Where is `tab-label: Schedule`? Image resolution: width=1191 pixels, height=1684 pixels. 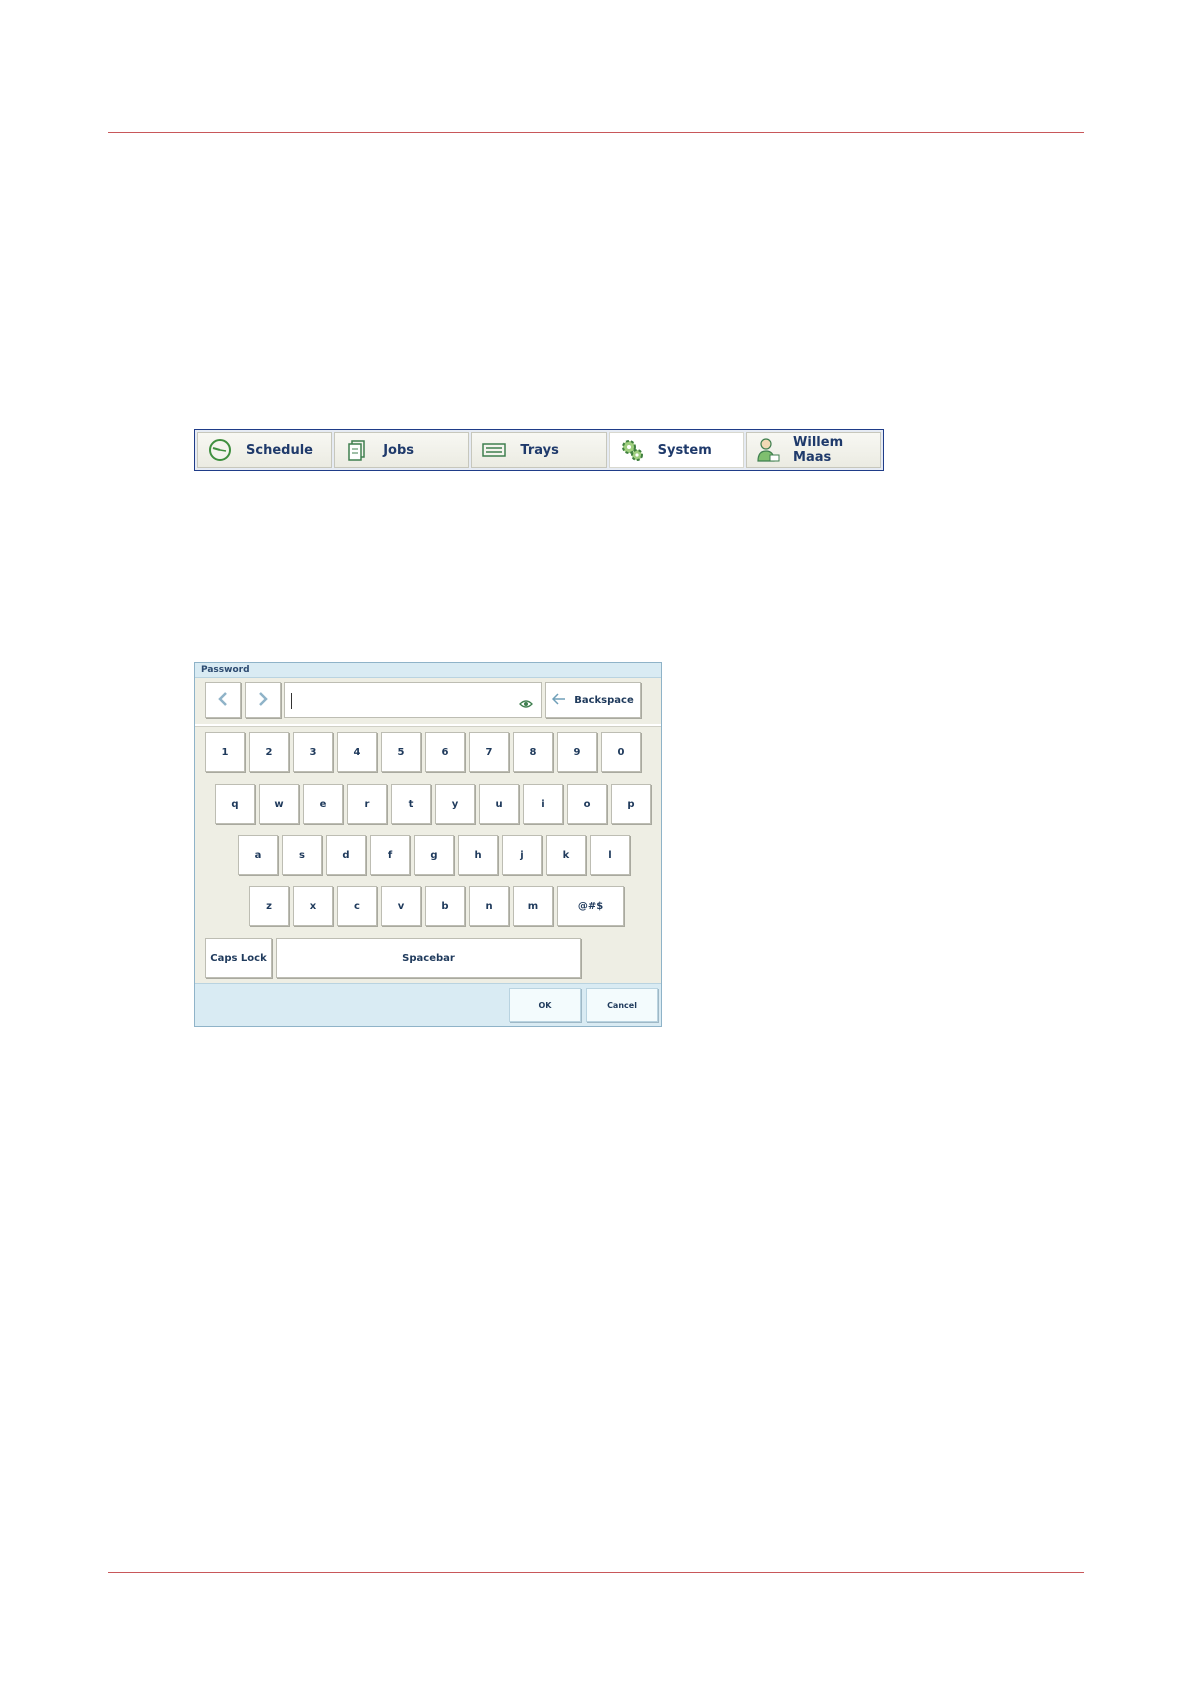 tab-label: Schedule is located at coordinates (279, 450).